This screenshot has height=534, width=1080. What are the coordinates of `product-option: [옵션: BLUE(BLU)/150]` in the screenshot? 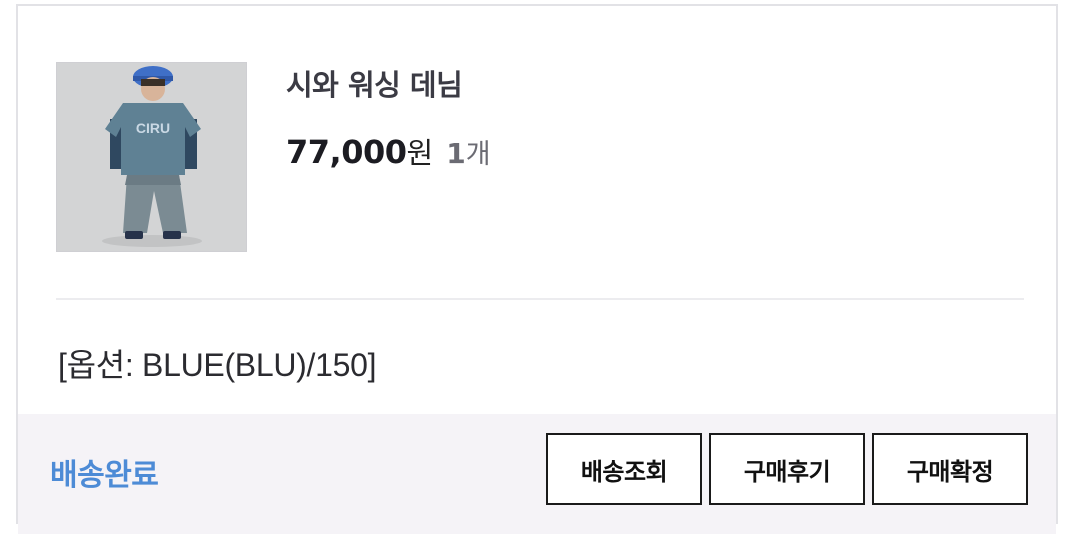 It's located at (217, 365).